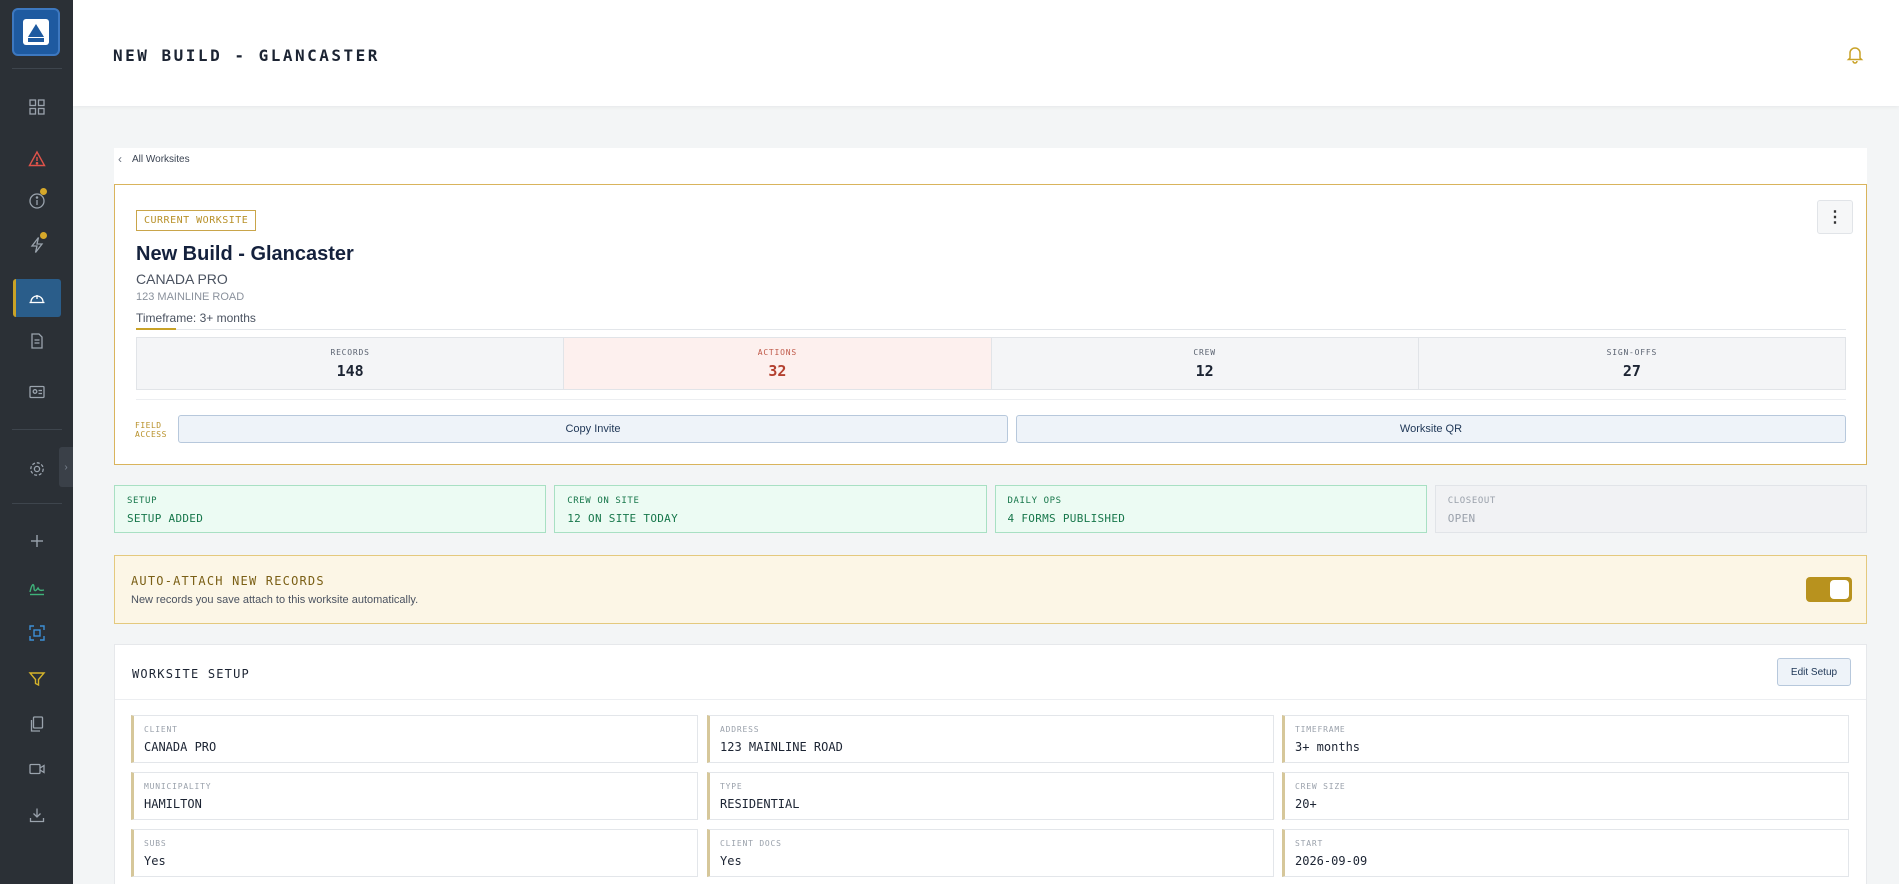 Image resolution: width=1899 pixels, height=884 pixels. I want to click on more-vertical-icon: ⋮, so click(1835, 217).